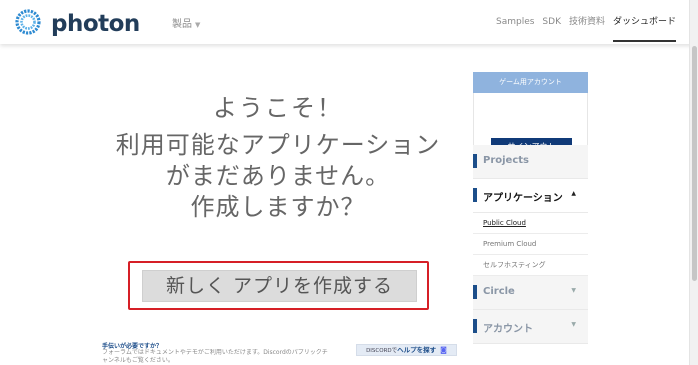 The width and height of the screenshot is (698, 365). I want to click on sidebar-item-account: アカウント ▼, so click(530, 327).